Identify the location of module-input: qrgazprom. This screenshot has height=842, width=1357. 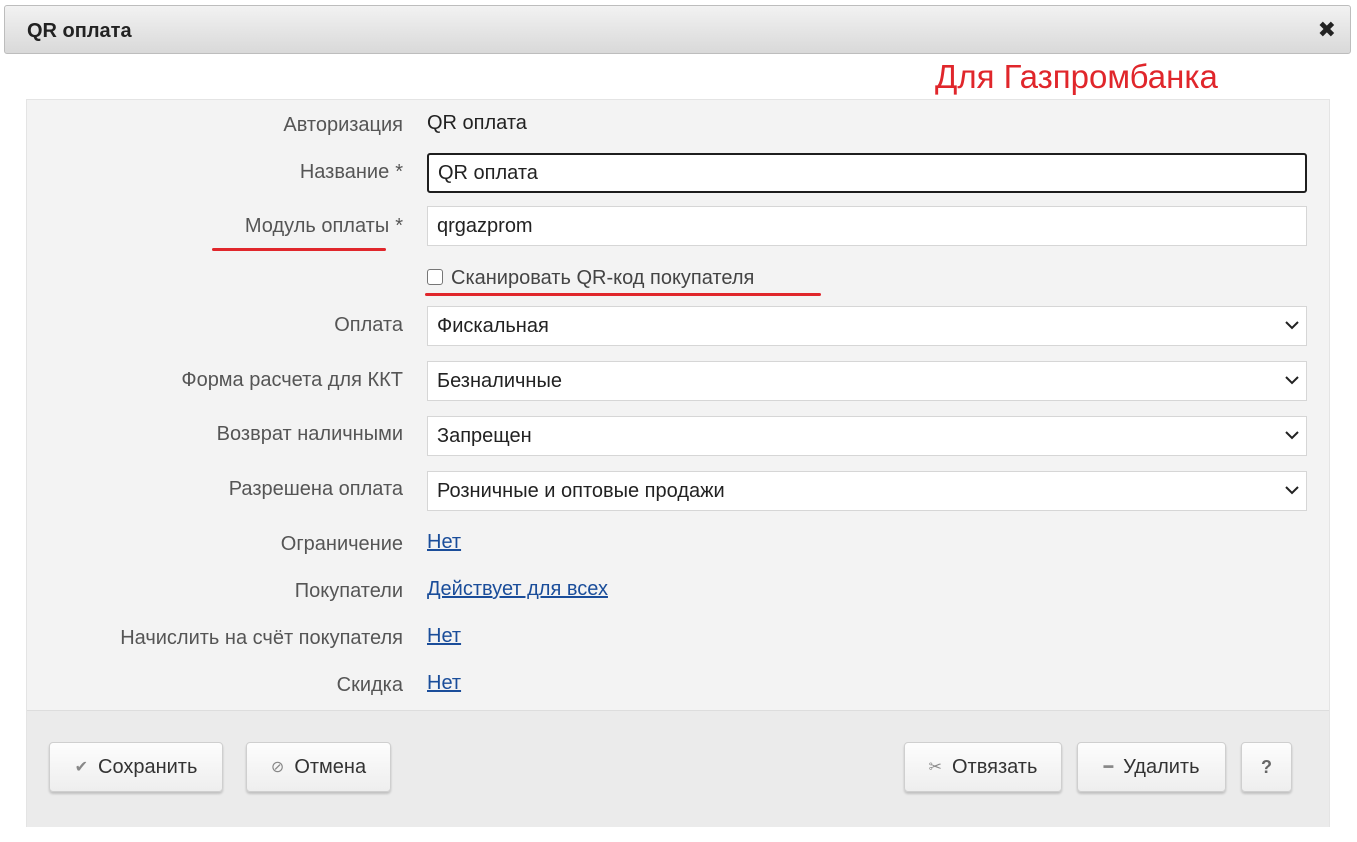
(867, 226).